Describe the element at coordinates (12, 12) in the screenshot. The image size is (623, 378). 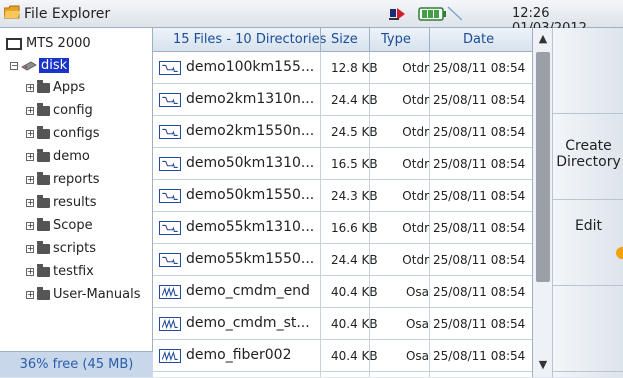
I see `folder-app-icon` at that location.